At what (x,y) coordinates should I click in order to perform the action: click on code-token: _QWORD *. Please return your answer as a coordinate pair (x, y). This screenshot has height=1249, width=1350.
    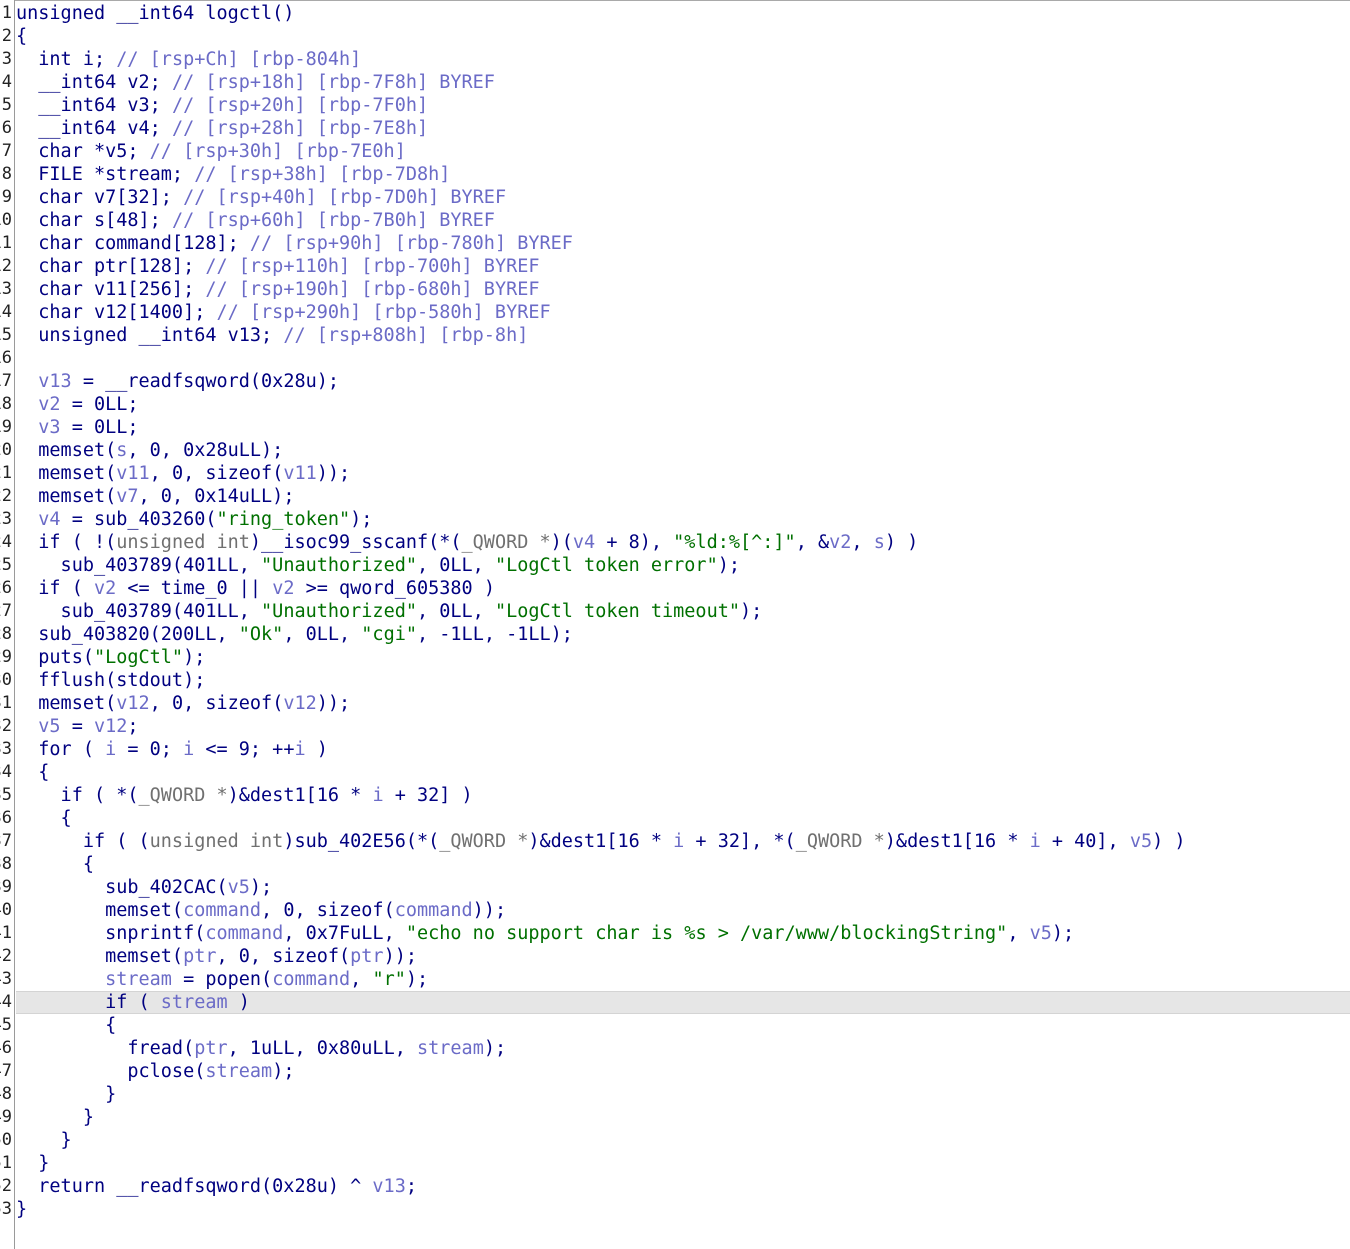
    Looking at the image, I should click on (840, 841).